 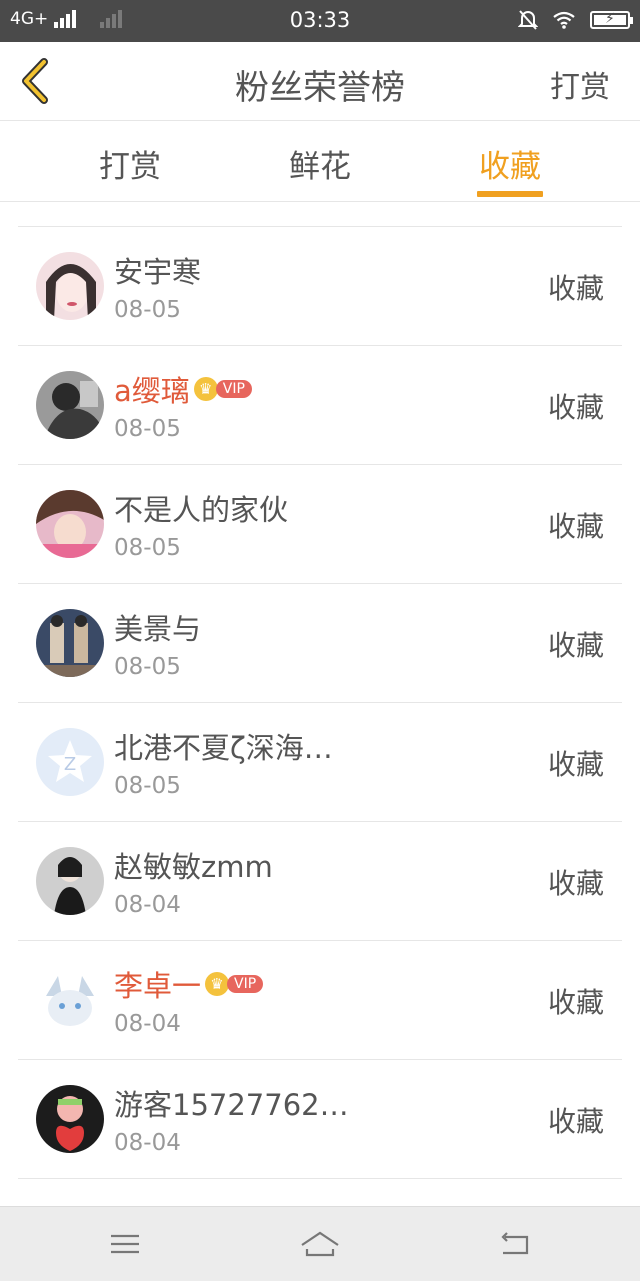 What do you see at coordinates (320, 1000) in the screenshot?
I see `list-item: 李卓一 ♛ VIP 08-04 收藏` at bounding box center [320, 1000].